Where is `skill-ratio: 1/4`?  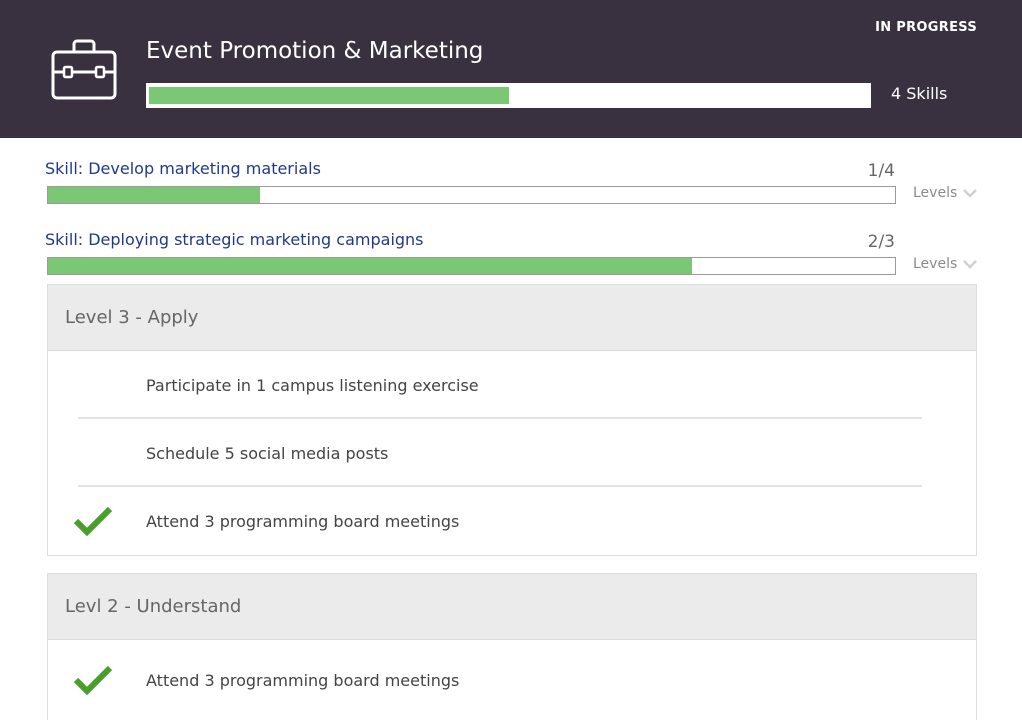 skill-ratio: 1/4 is located at coordinates (881, 171).